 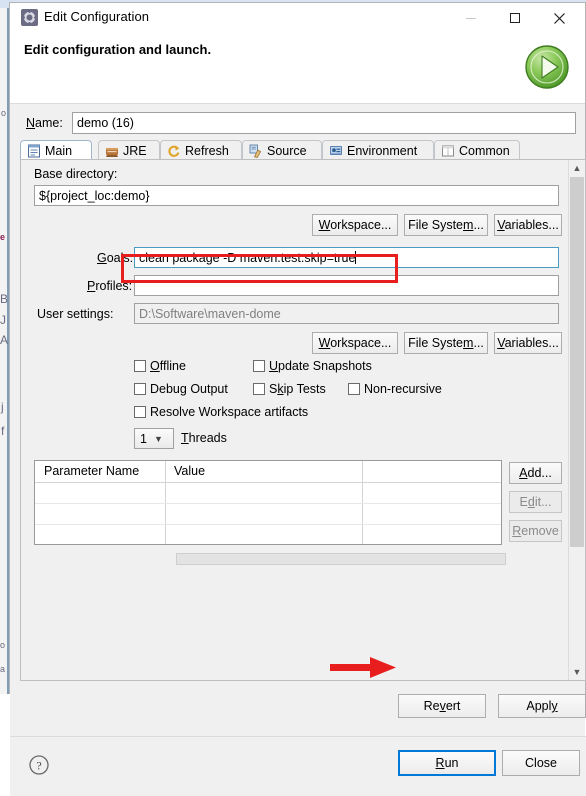 I want to click on scroll-up-icon: ▲, so click(x=577, y=168).